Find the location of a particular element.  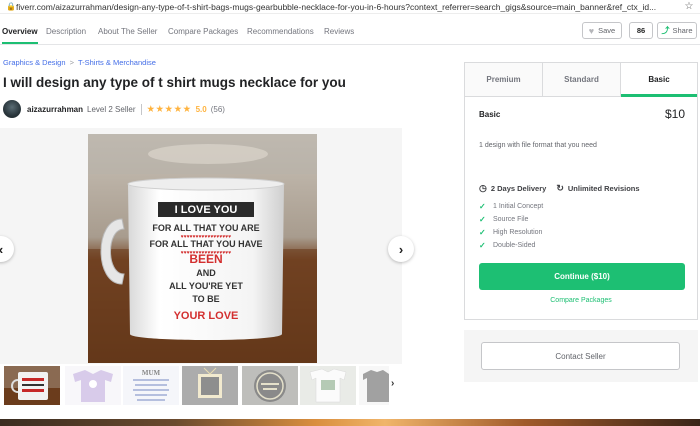

gallery-thumbnails: MUM › is located at coordinates (204, 386).